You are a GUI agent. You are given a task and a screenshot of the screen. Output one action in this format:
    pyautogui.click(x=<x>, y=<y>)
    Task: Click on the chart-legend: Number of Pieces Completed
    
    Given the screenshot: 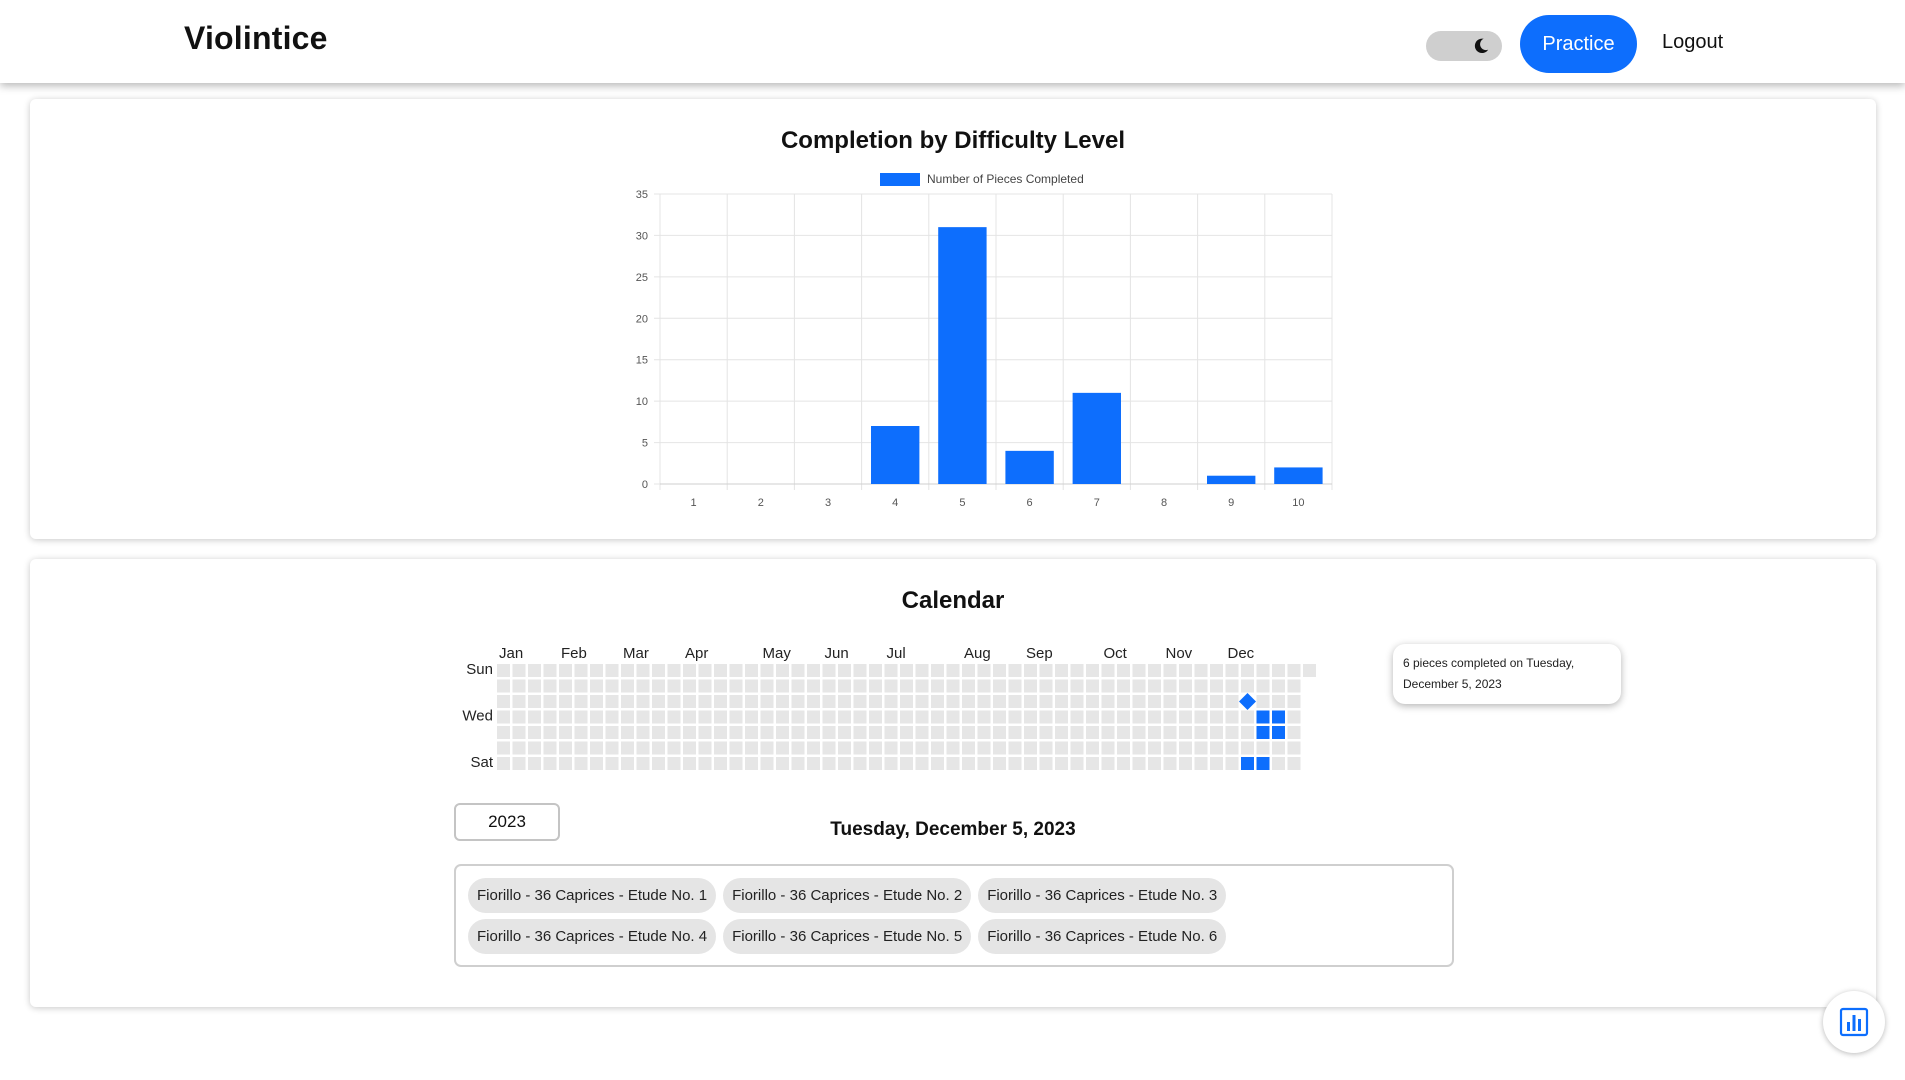 What is the action you would take?
    pyautogui.click(x=982, y=179)
    